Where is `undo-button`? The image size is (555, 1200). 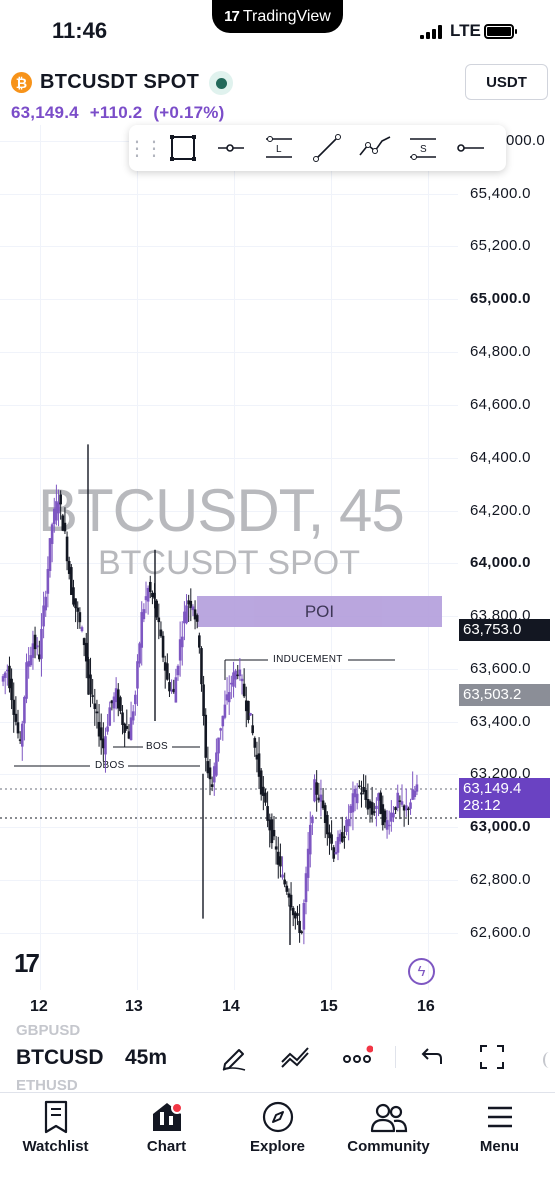
undo-button is located at coordinates (430, 1057).